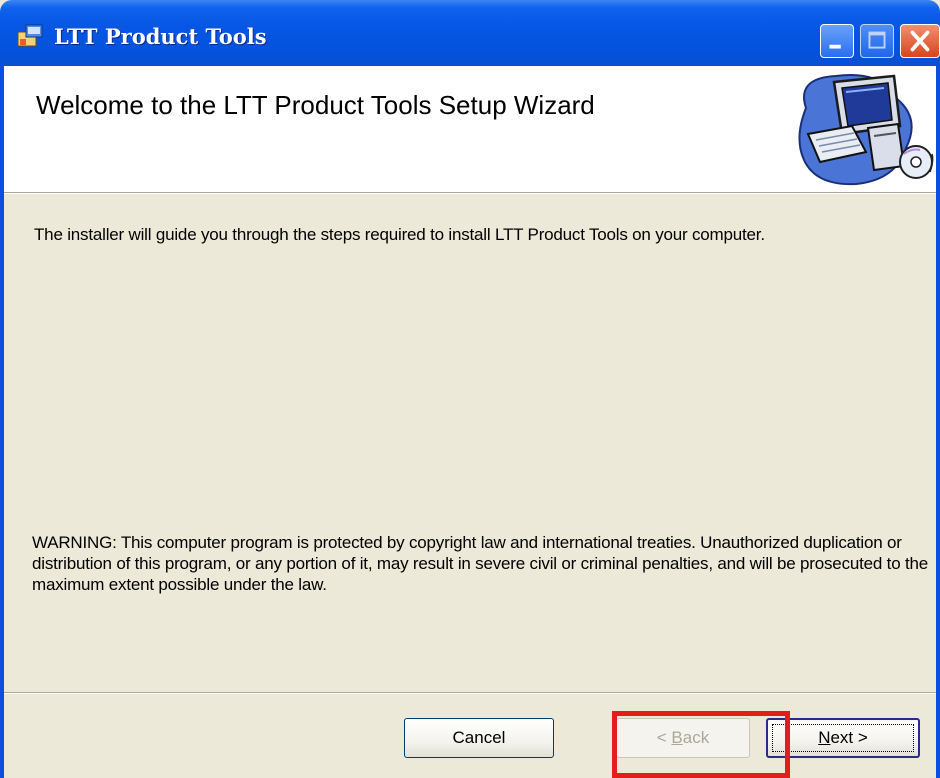  I want to click on maximize-button, so click(877, 41).